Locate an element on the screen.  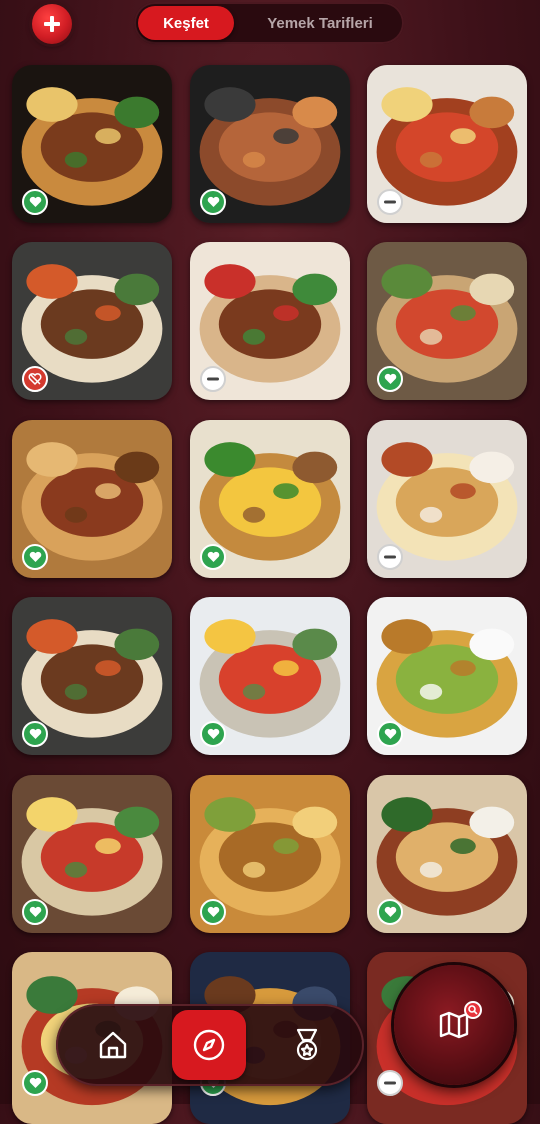
disliked-badge is located at coordinates (35, 379).